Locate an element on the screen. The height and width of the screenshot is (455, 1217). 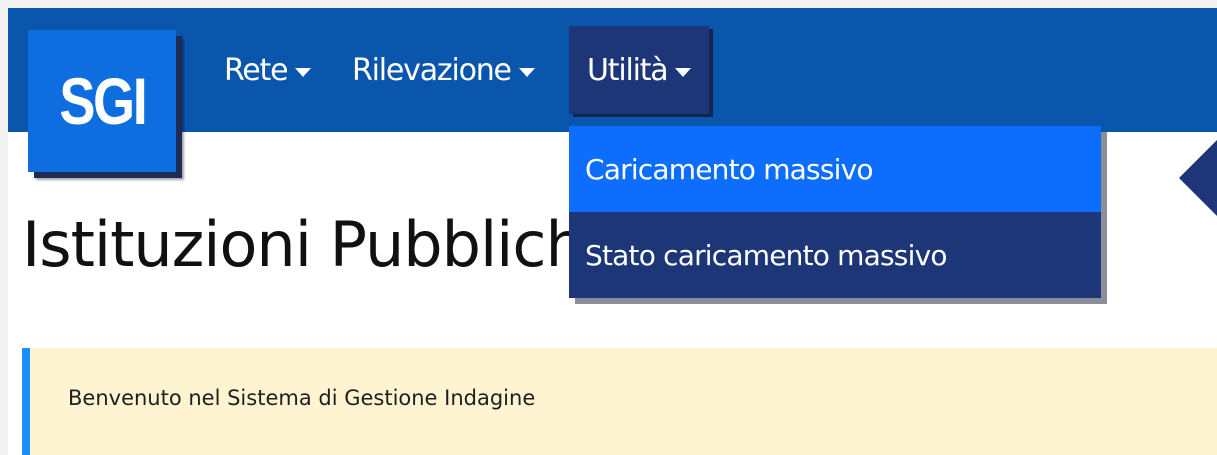
sgi-logo: SGI is located at coordinates (102, 101).